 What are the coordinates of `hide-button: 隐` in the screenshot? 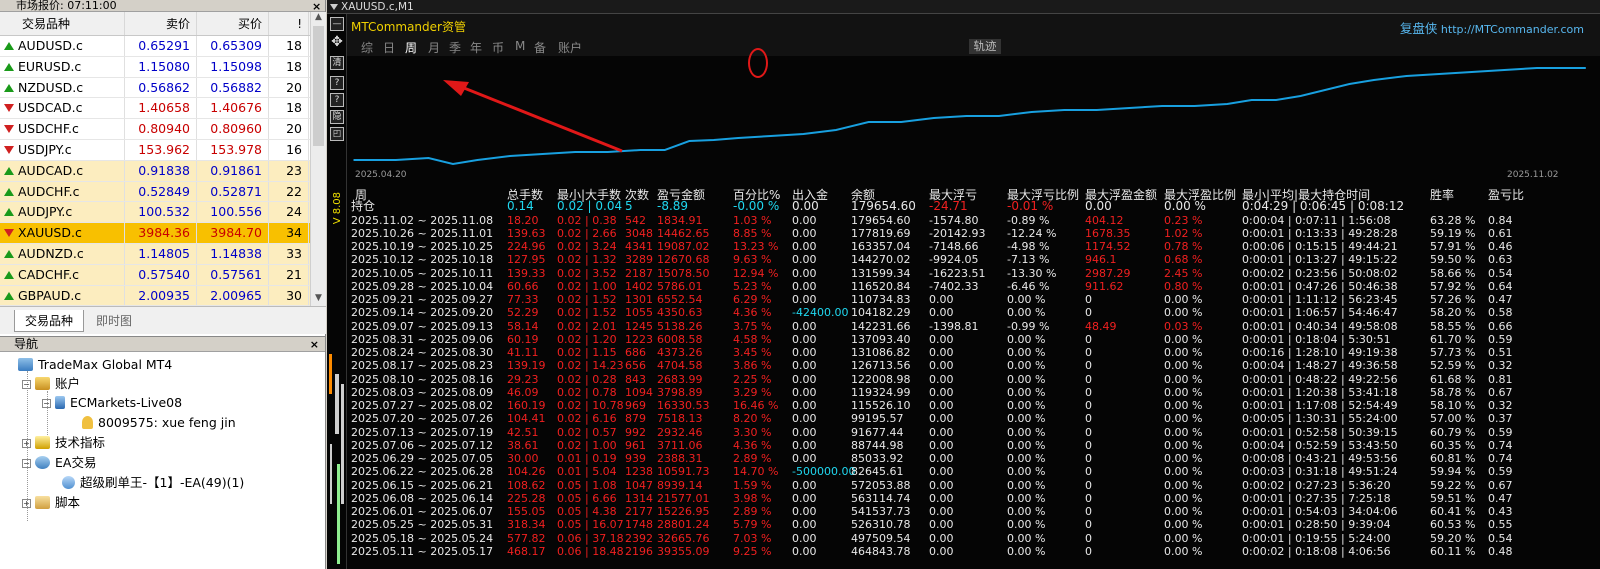 It's located at (337, 117).